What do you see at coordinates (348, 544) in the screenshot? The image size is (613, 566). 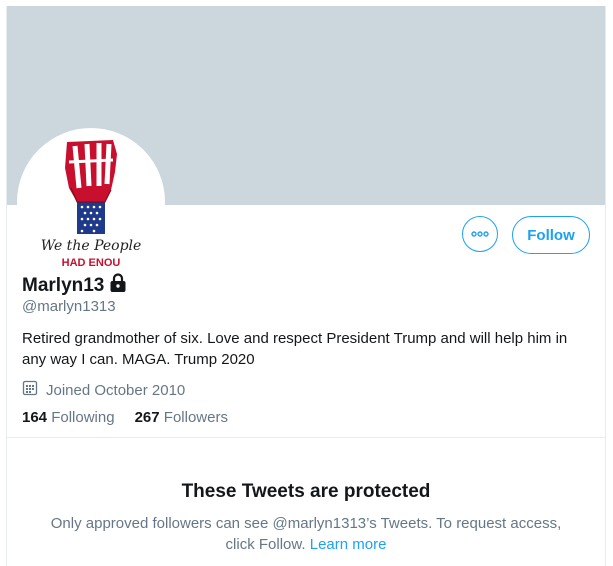 I see `learn-more-link: Learn more` at bounding box center [348, 544].